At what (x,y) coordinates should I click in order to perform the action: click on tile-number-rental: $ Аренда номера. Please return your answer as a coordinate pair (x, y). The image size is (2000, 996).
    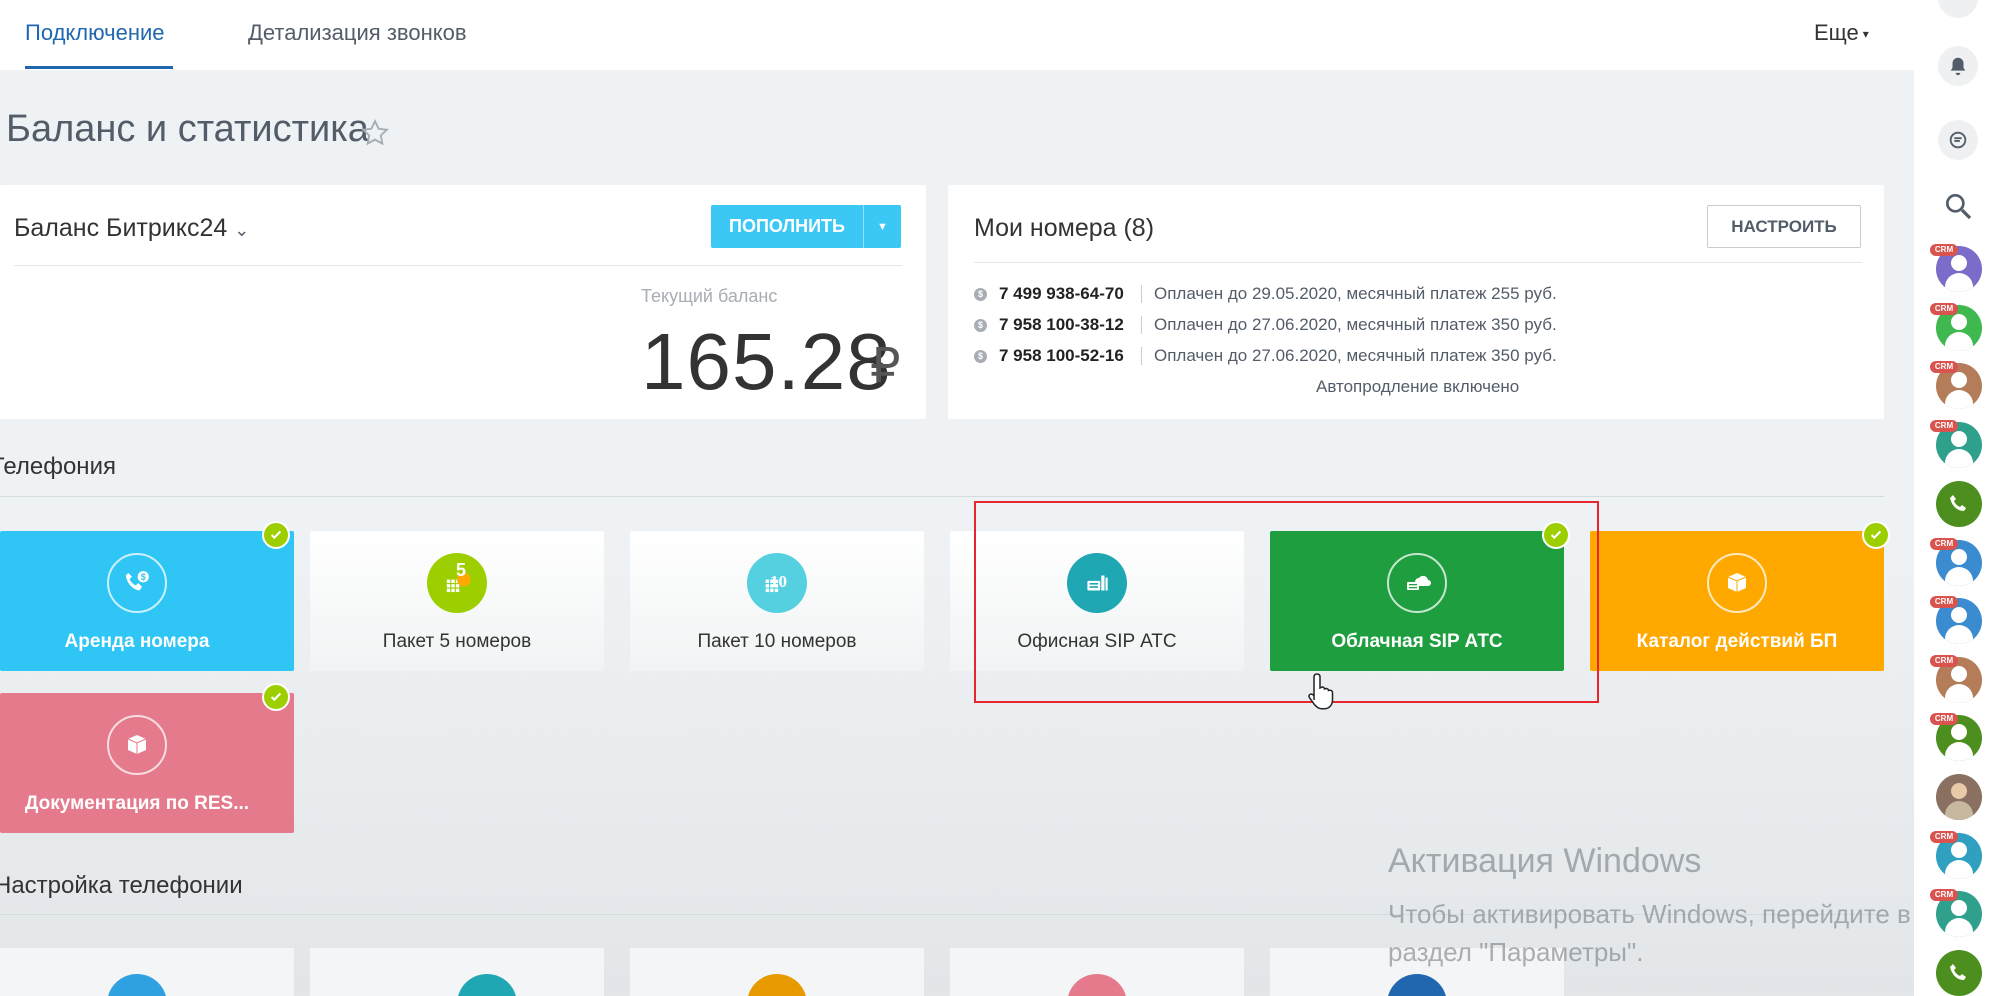
    Looking at the image, I should click on (147, 601).